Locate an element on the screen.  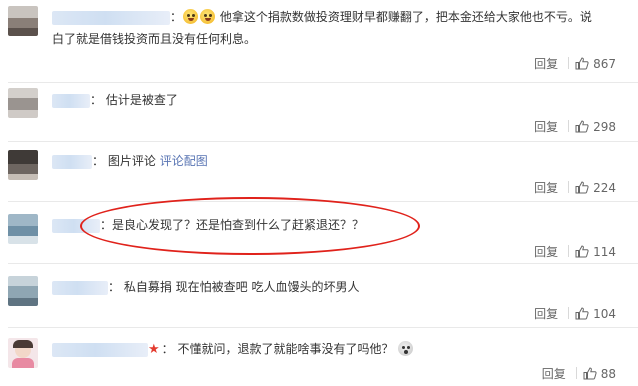
comment-text: ：是良心发现了？还是怕查到什么了赶紧退还？？ is located at coordinates (334, 225).